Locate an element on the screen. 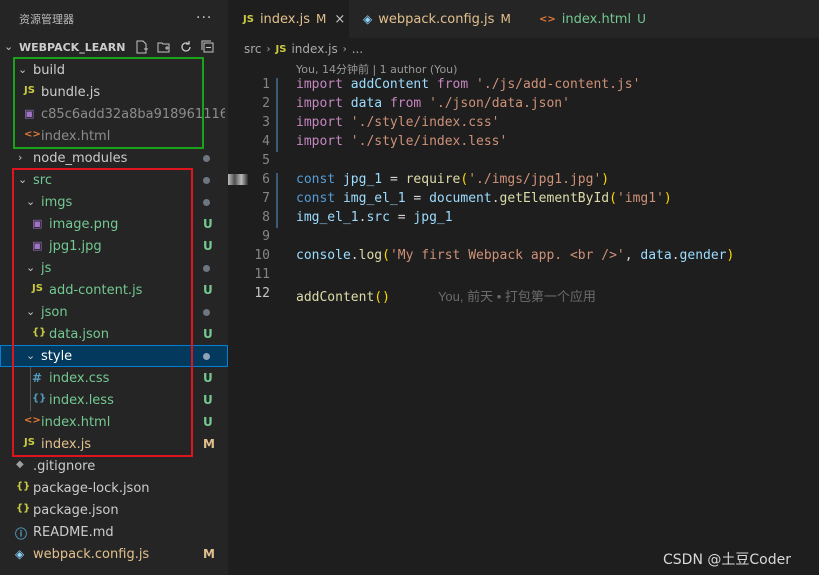 The width and height of the screenshot is (819, 575). code-token: img_el_1 is located at coordinates (327, 217).